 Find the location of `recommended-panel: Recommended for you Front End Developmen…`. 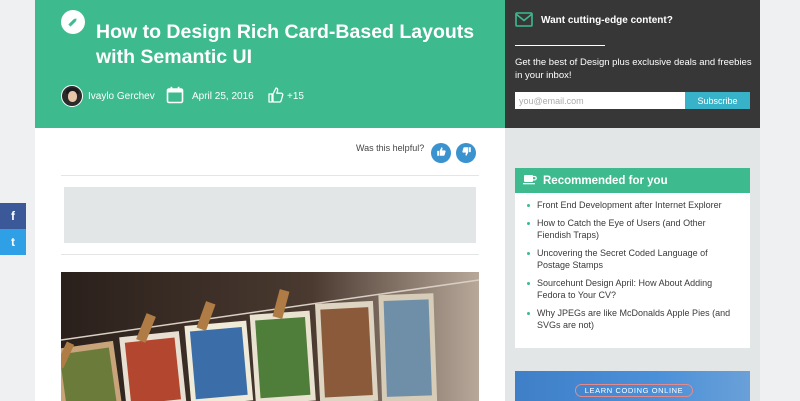

recommended-panel: Recommended for you Front End Developmen… is located at coordinates (632, 258).